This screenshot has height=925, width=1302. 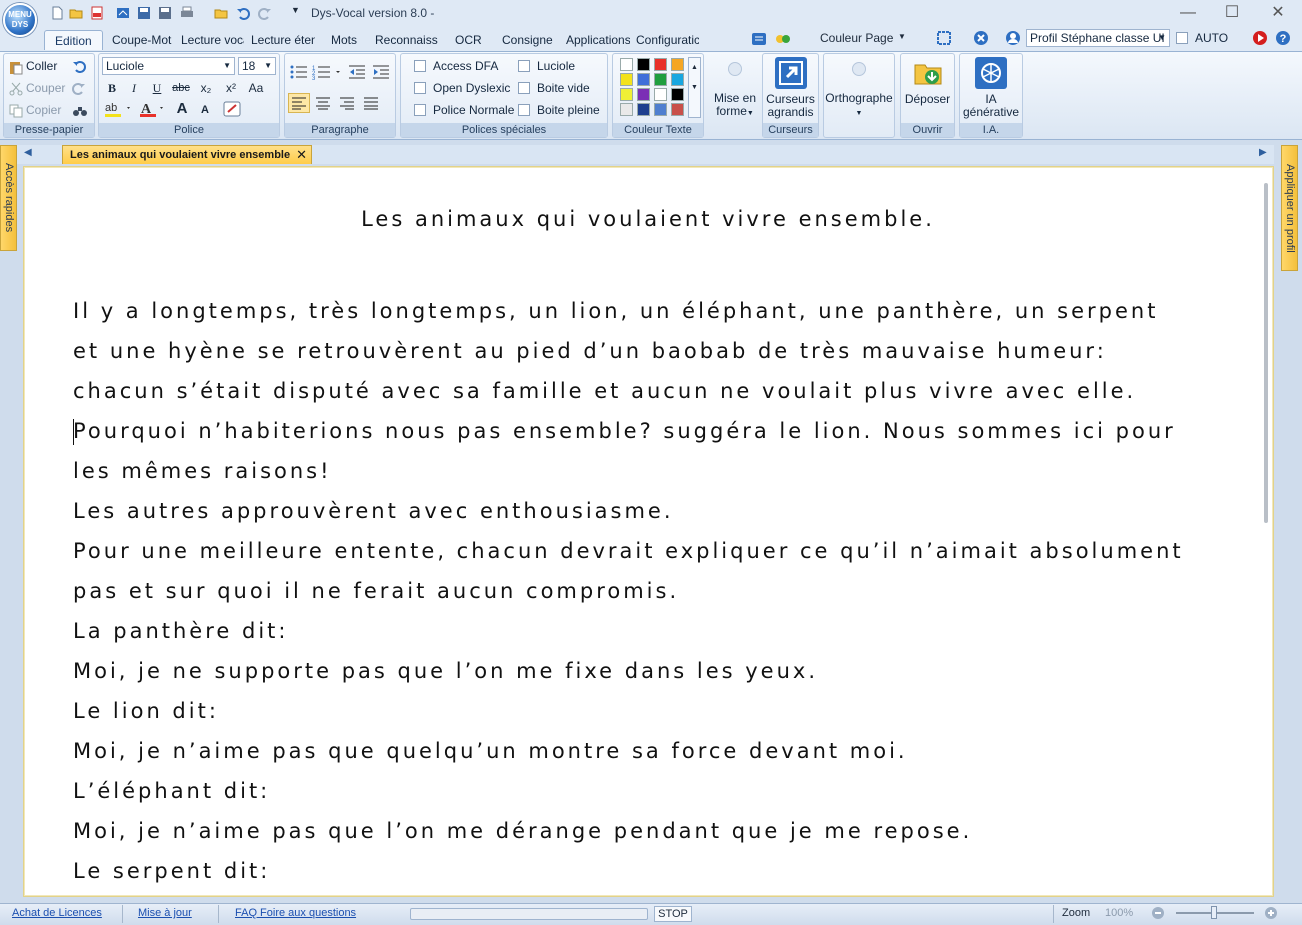 I want to click on tabs-scroll-left-icon: ◀, so click(x=28, y=152).